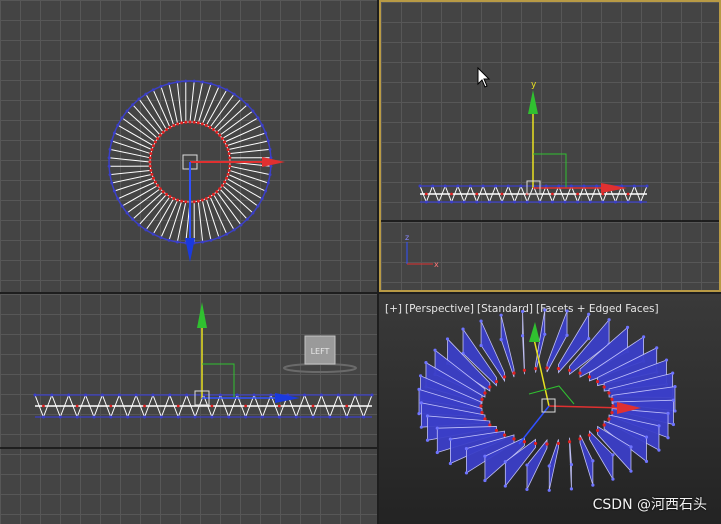 The image size is (721, 524). I want to click on mini-axis-x-label: x, so click(436, 264).